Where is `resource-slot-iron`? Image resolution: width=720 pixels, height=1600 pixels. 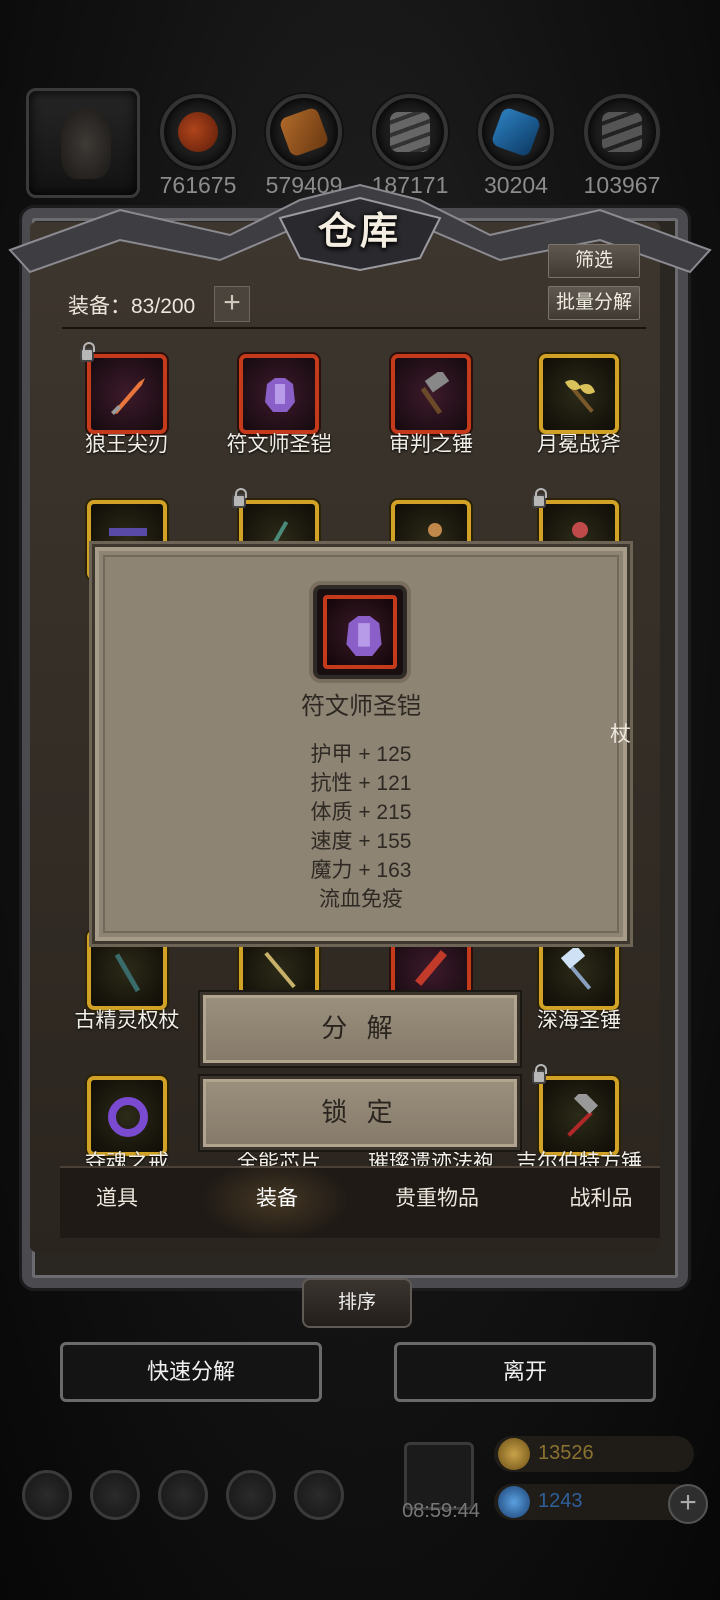
resource-slot-iron is located at coordinates (622, 132).